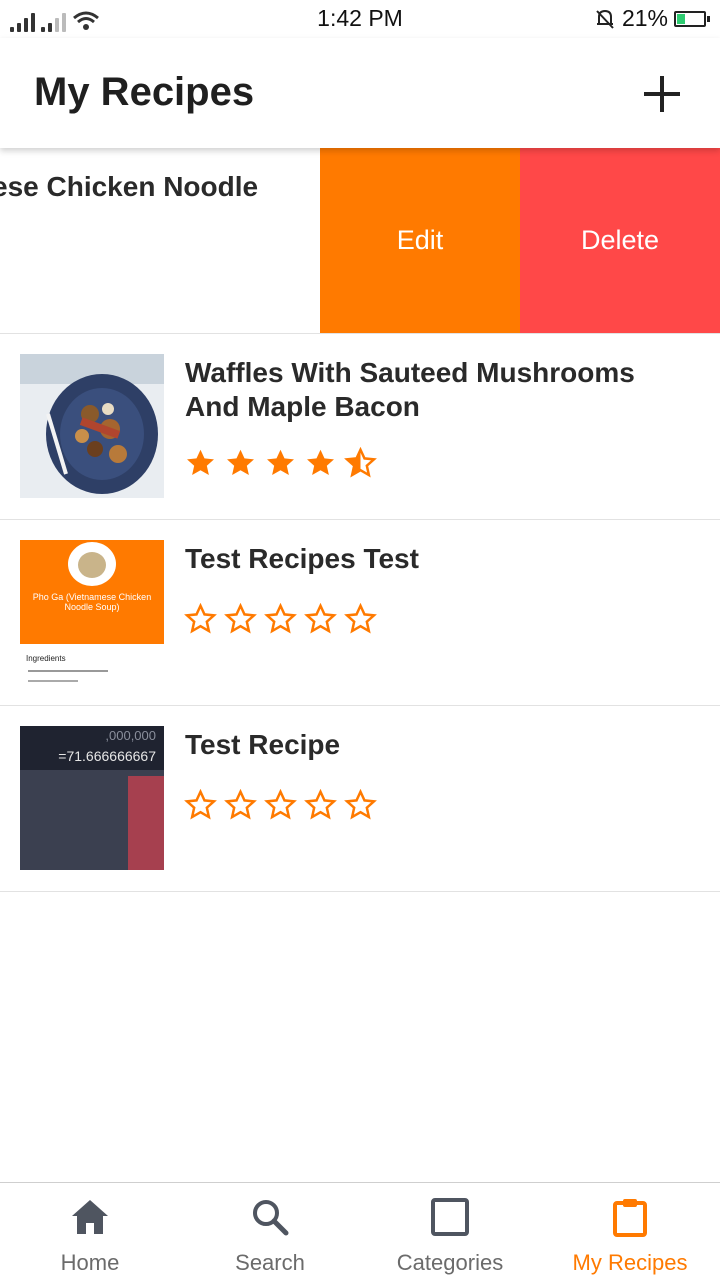  Describe the element at coordinates (270, 1262) in the screenshot. I see `nav-label: Search` at that location.